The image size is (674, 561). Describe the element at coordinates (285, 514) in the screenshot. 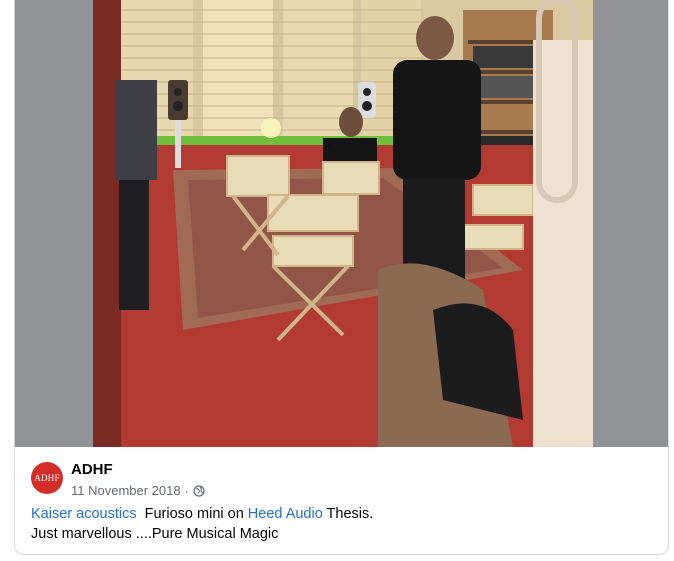

I see `link-heed-audio: Heed Audio` at that location.